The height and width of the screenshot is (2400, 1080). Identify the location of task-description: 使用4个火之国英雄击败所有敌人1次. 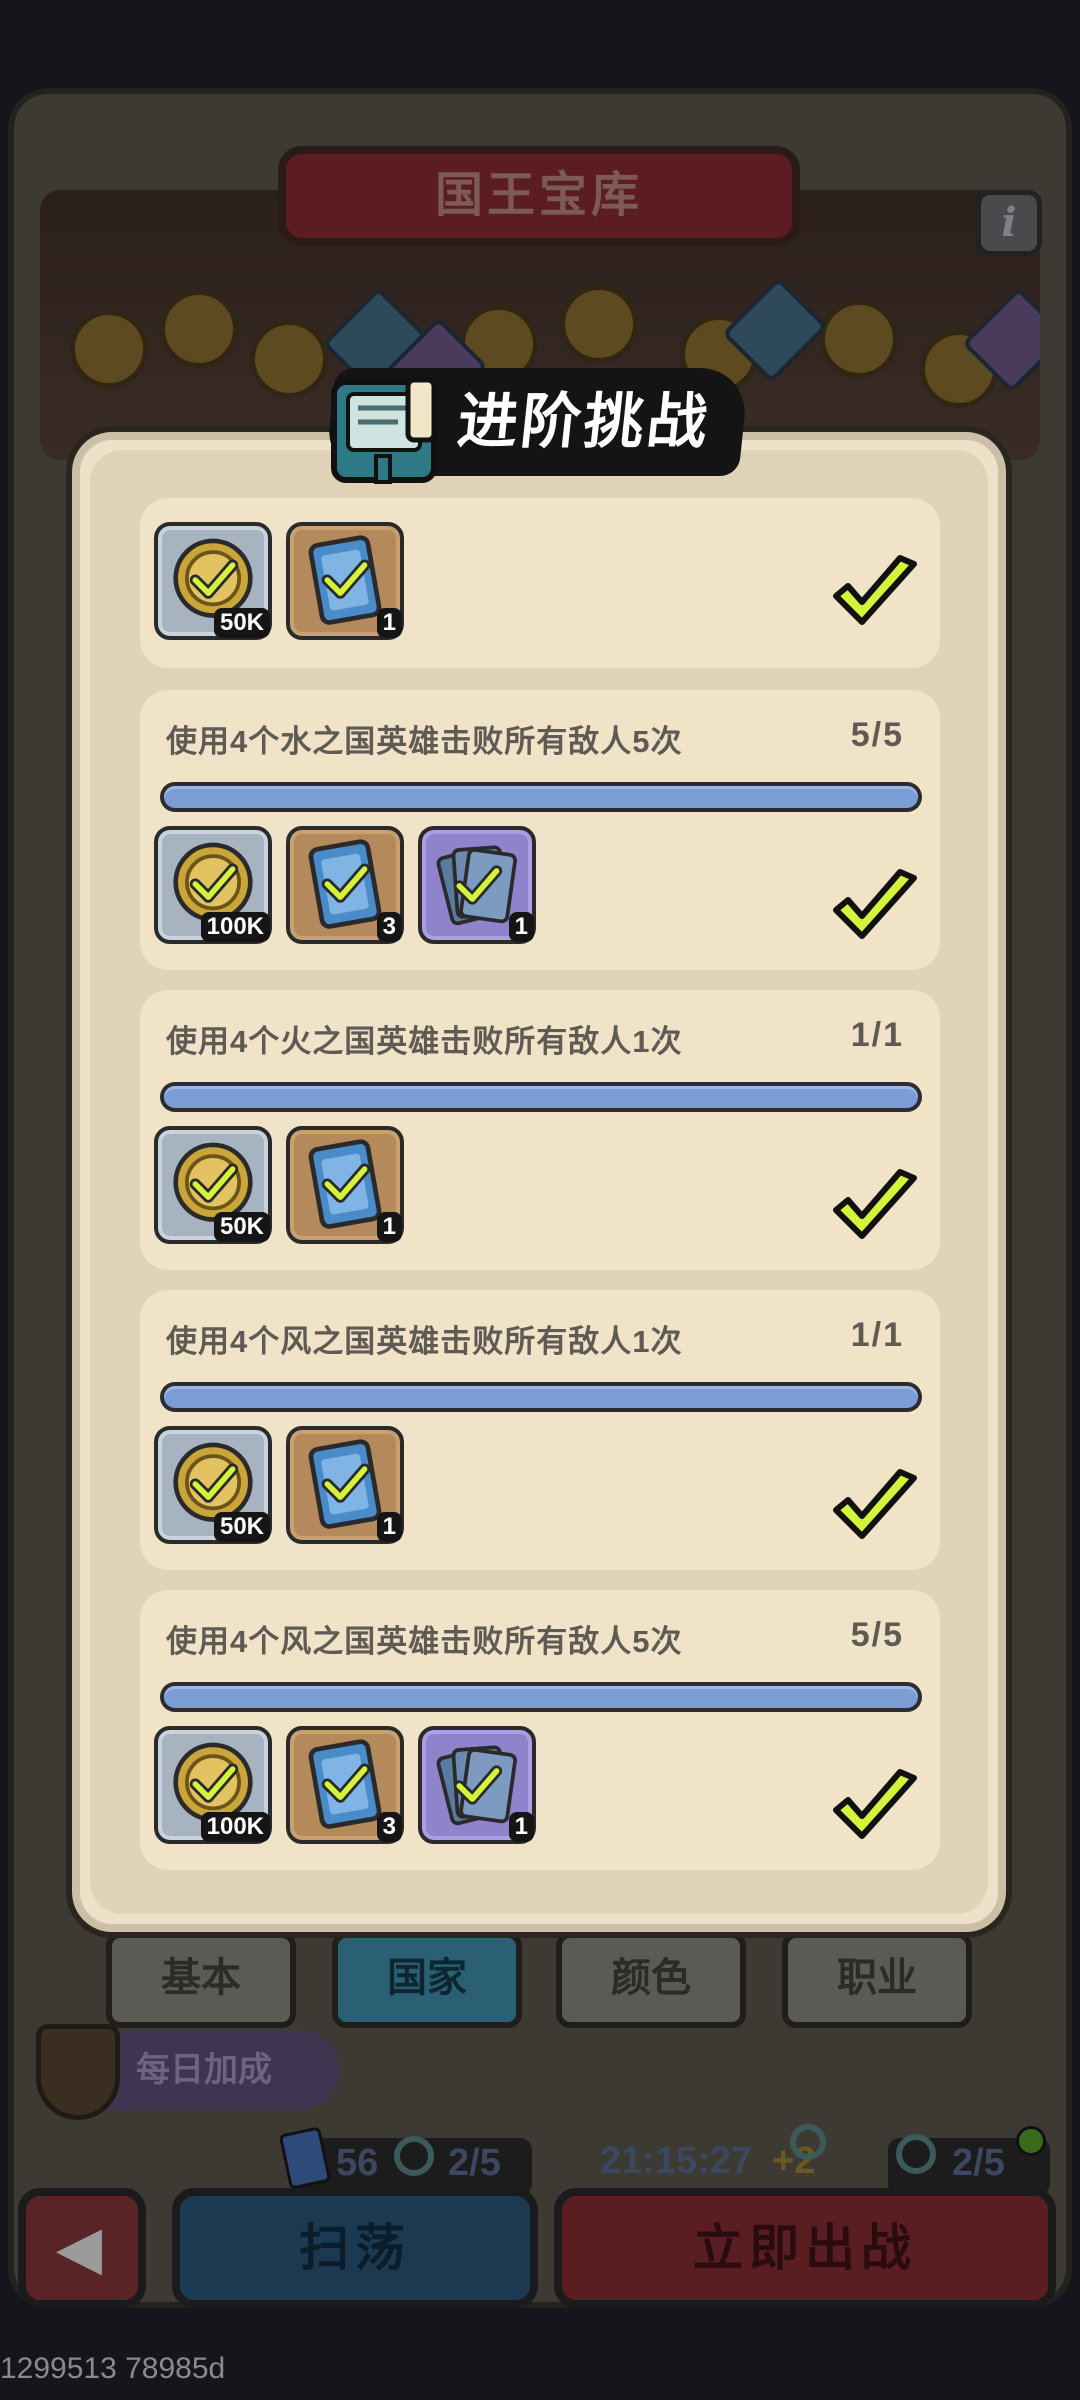
(424, 1041).